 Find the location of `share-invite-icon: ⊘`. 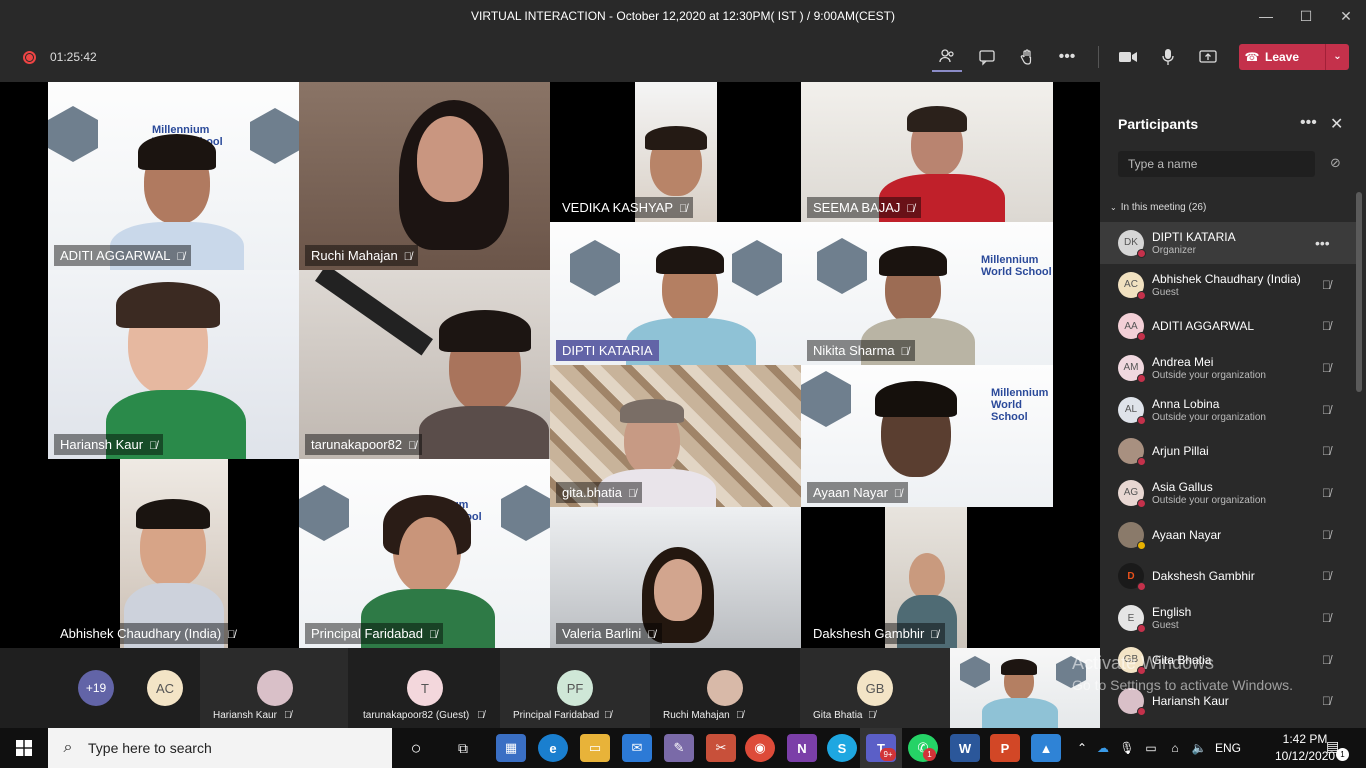

share-invite-icon: ⊘ is located at coordinates (1335, 163).